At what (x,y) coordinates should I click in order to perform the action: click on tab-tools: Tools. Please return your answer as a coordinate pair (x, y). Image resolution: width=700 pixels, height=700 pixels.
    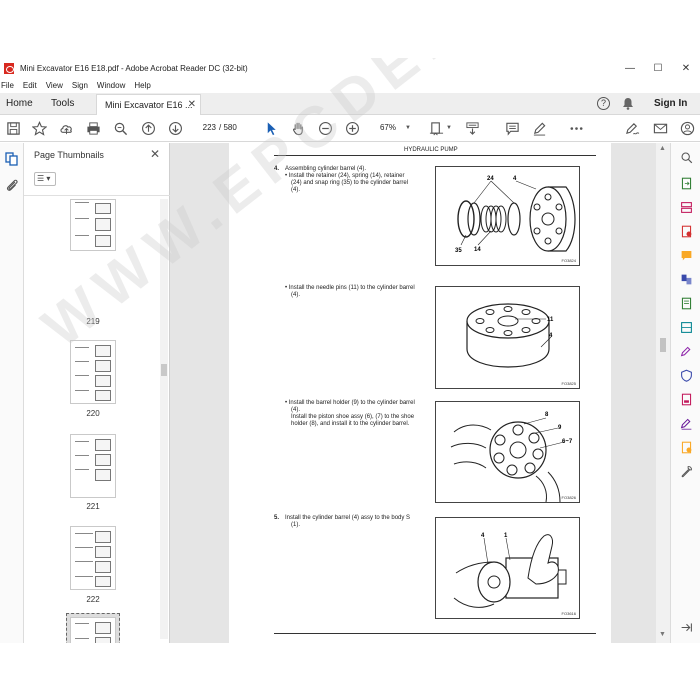
    Looking at the image, I should click on (62, 103).